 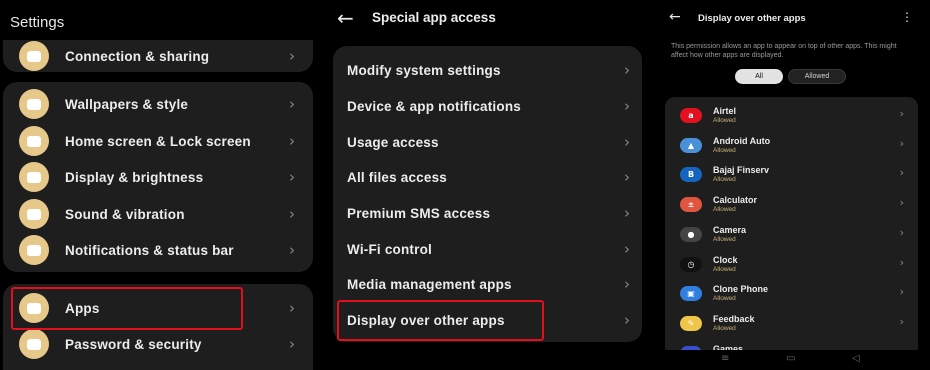 What do you see at coordinates (34, 104) in the screenshot?
I see `palette-icon` at bounding box center [34, 104].